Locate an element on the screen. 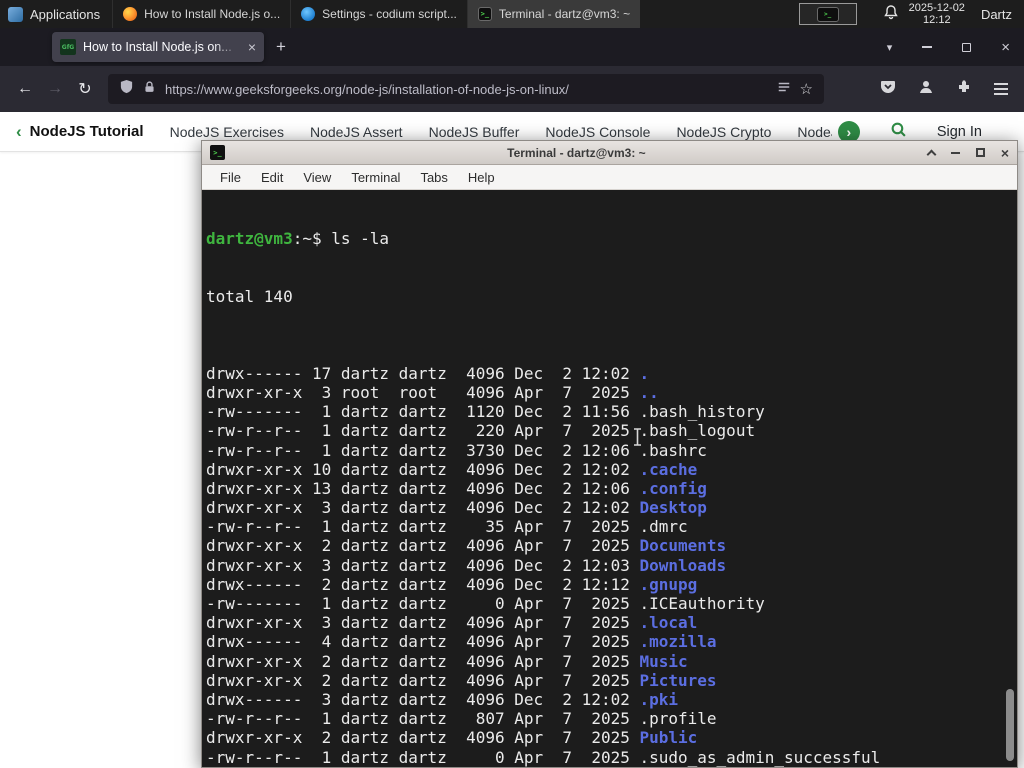 This screenshot has height=768, width=1024. reader-mode-icon is located at coordinates (784, 89).